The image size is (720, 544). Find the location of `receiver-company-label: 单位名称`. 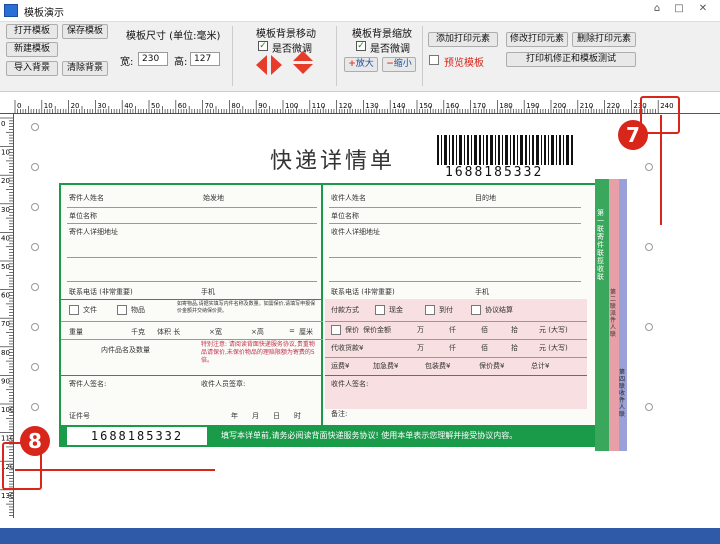

receiver-company-label: 单位名称 is located at coordinates (345, 216).